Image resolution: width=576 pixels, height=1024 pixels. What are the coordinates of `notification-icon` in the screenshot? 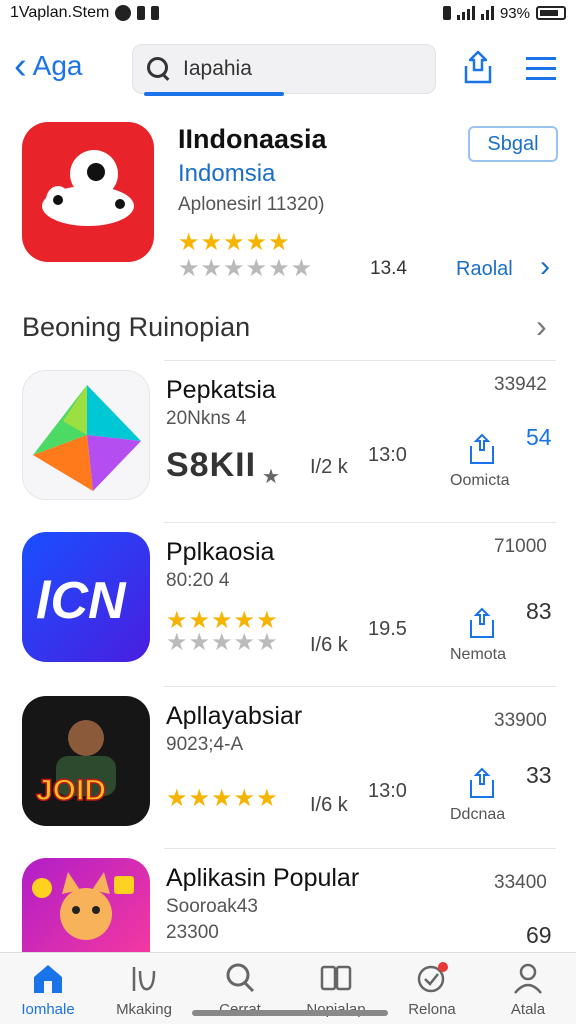 It's located at (123, 13).